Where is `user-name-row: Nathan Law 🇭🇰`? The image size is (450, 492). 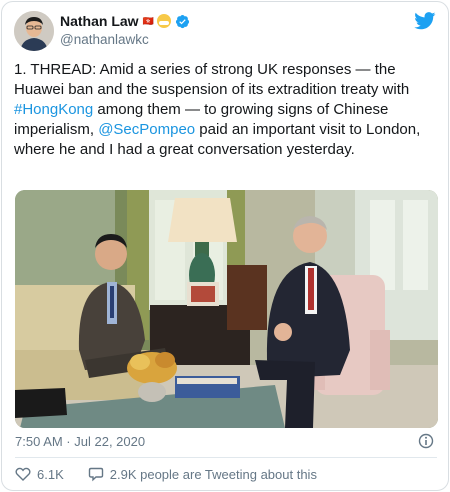
user-name-row: Nathan Law 🇭🇰 is located at coordinates (125, 21).